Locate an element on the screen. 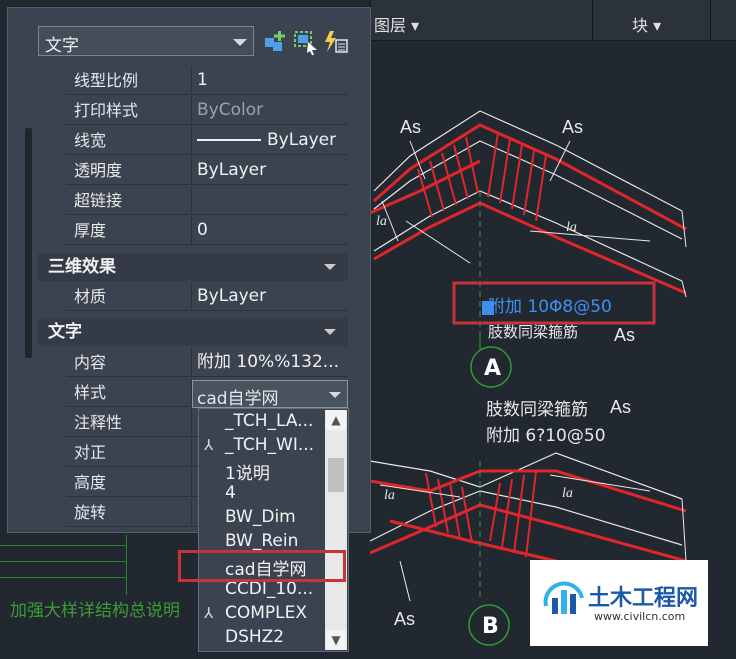  style-option: 4 is located at coordinates (230, 493).